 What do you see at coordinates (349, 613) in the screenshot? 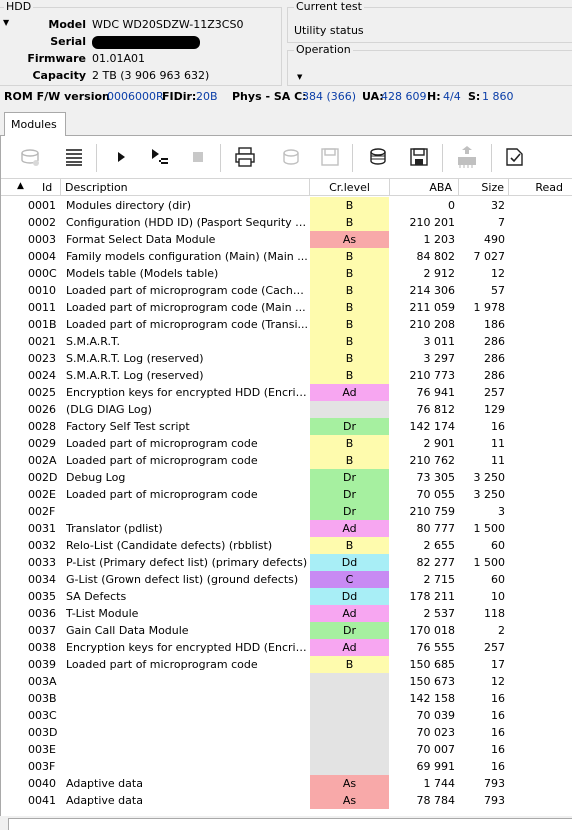
I see `cr-level-cell: Ad` at bounding box center [349, 613].